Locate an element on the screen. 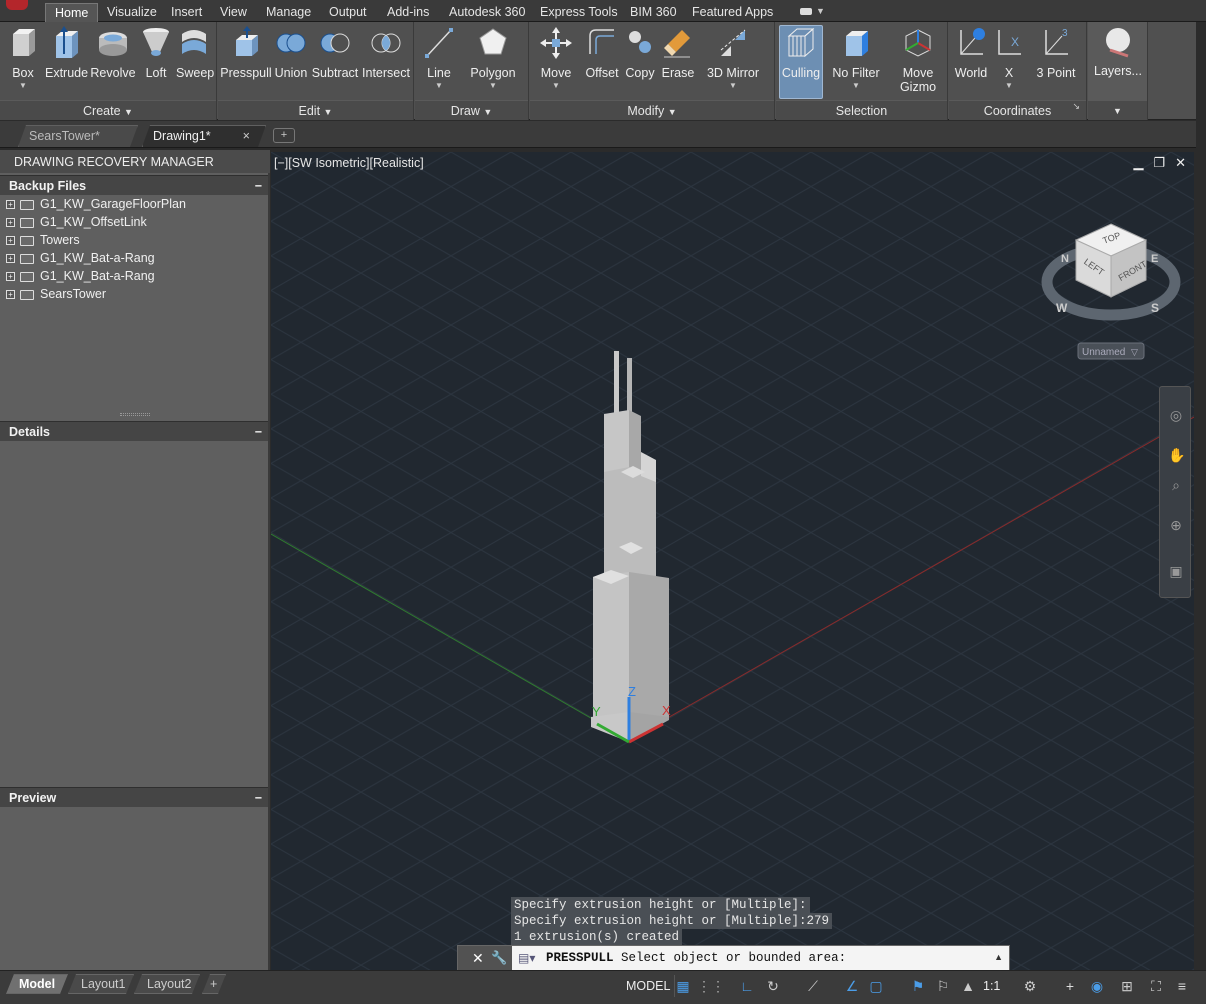 This screenshot has height=1004, width=1206. tab-home: Home is located at coordinates (71, 12).